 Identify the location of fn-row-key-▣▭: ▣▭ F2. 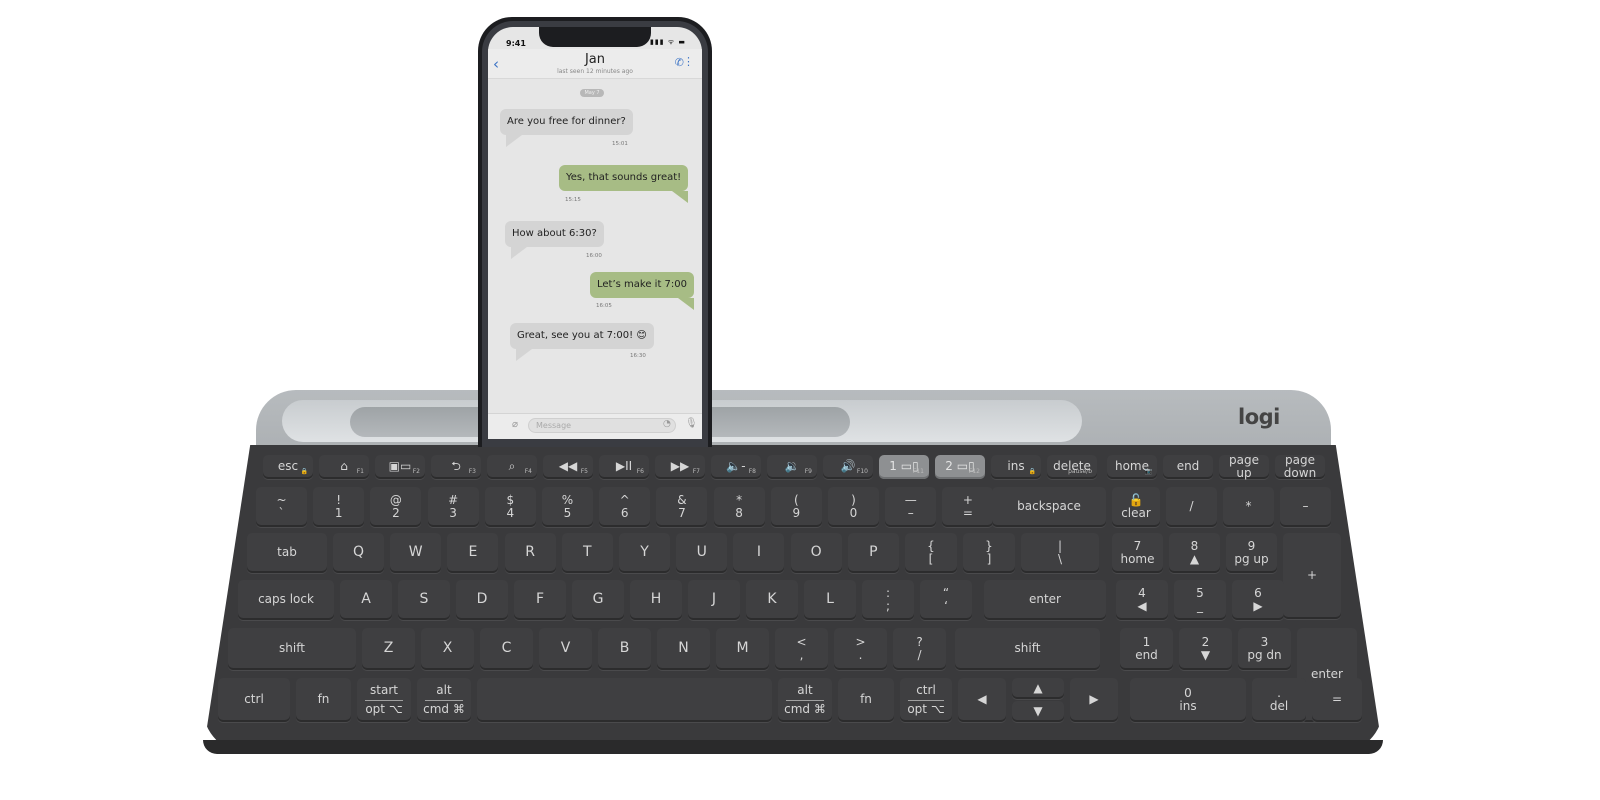
(400, 467).